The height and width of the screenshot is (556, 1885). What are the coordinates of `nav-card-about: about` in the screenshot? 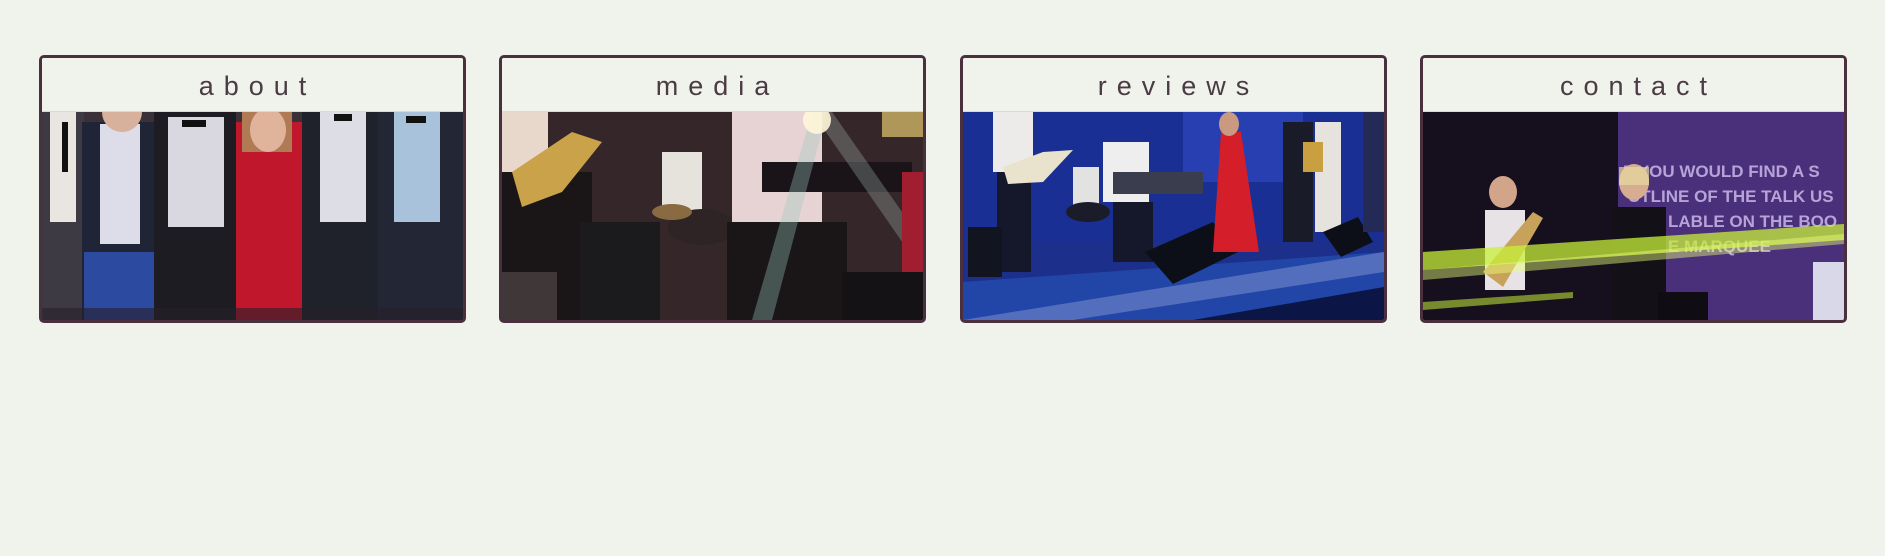 It's located at (252, 189).